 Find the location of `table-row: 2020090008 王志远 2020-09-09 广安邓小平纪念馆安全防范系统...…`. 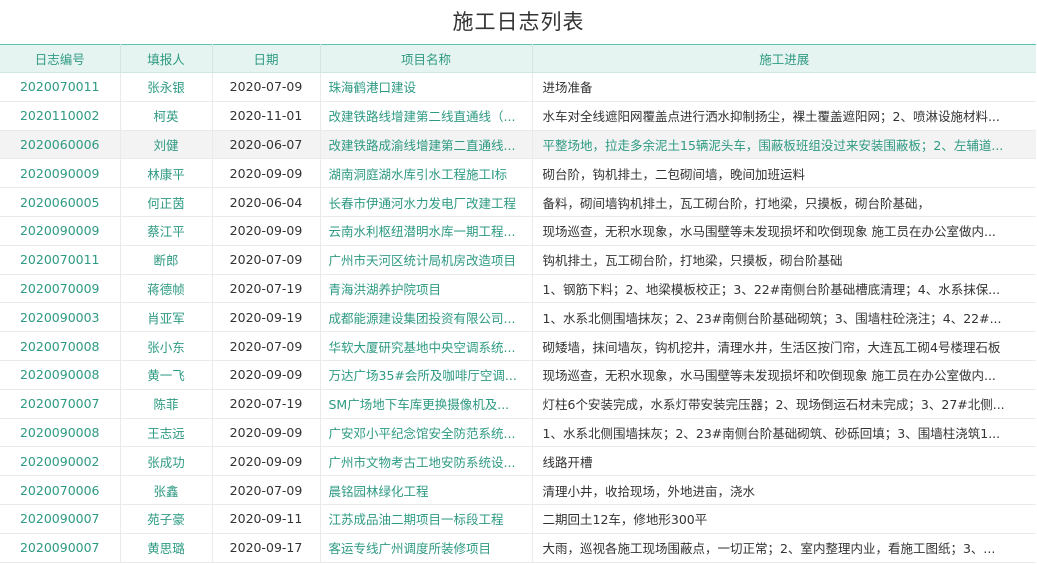

table-row: 2020090008 王志远 2020-09-09 广安邓小平纪念馆安全防范系统...… is located at coordinates (518, 433).